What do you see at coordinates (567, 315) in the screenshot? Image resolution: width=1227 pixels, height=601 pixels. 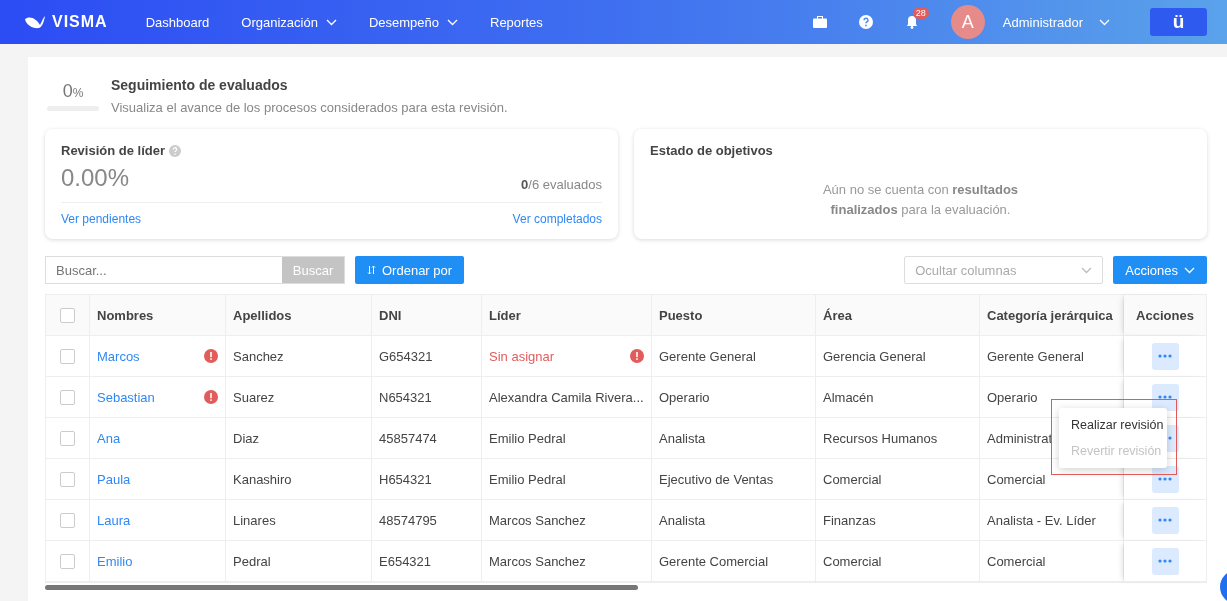 I see `column-header: Líder` at bounding box center [567, 315].